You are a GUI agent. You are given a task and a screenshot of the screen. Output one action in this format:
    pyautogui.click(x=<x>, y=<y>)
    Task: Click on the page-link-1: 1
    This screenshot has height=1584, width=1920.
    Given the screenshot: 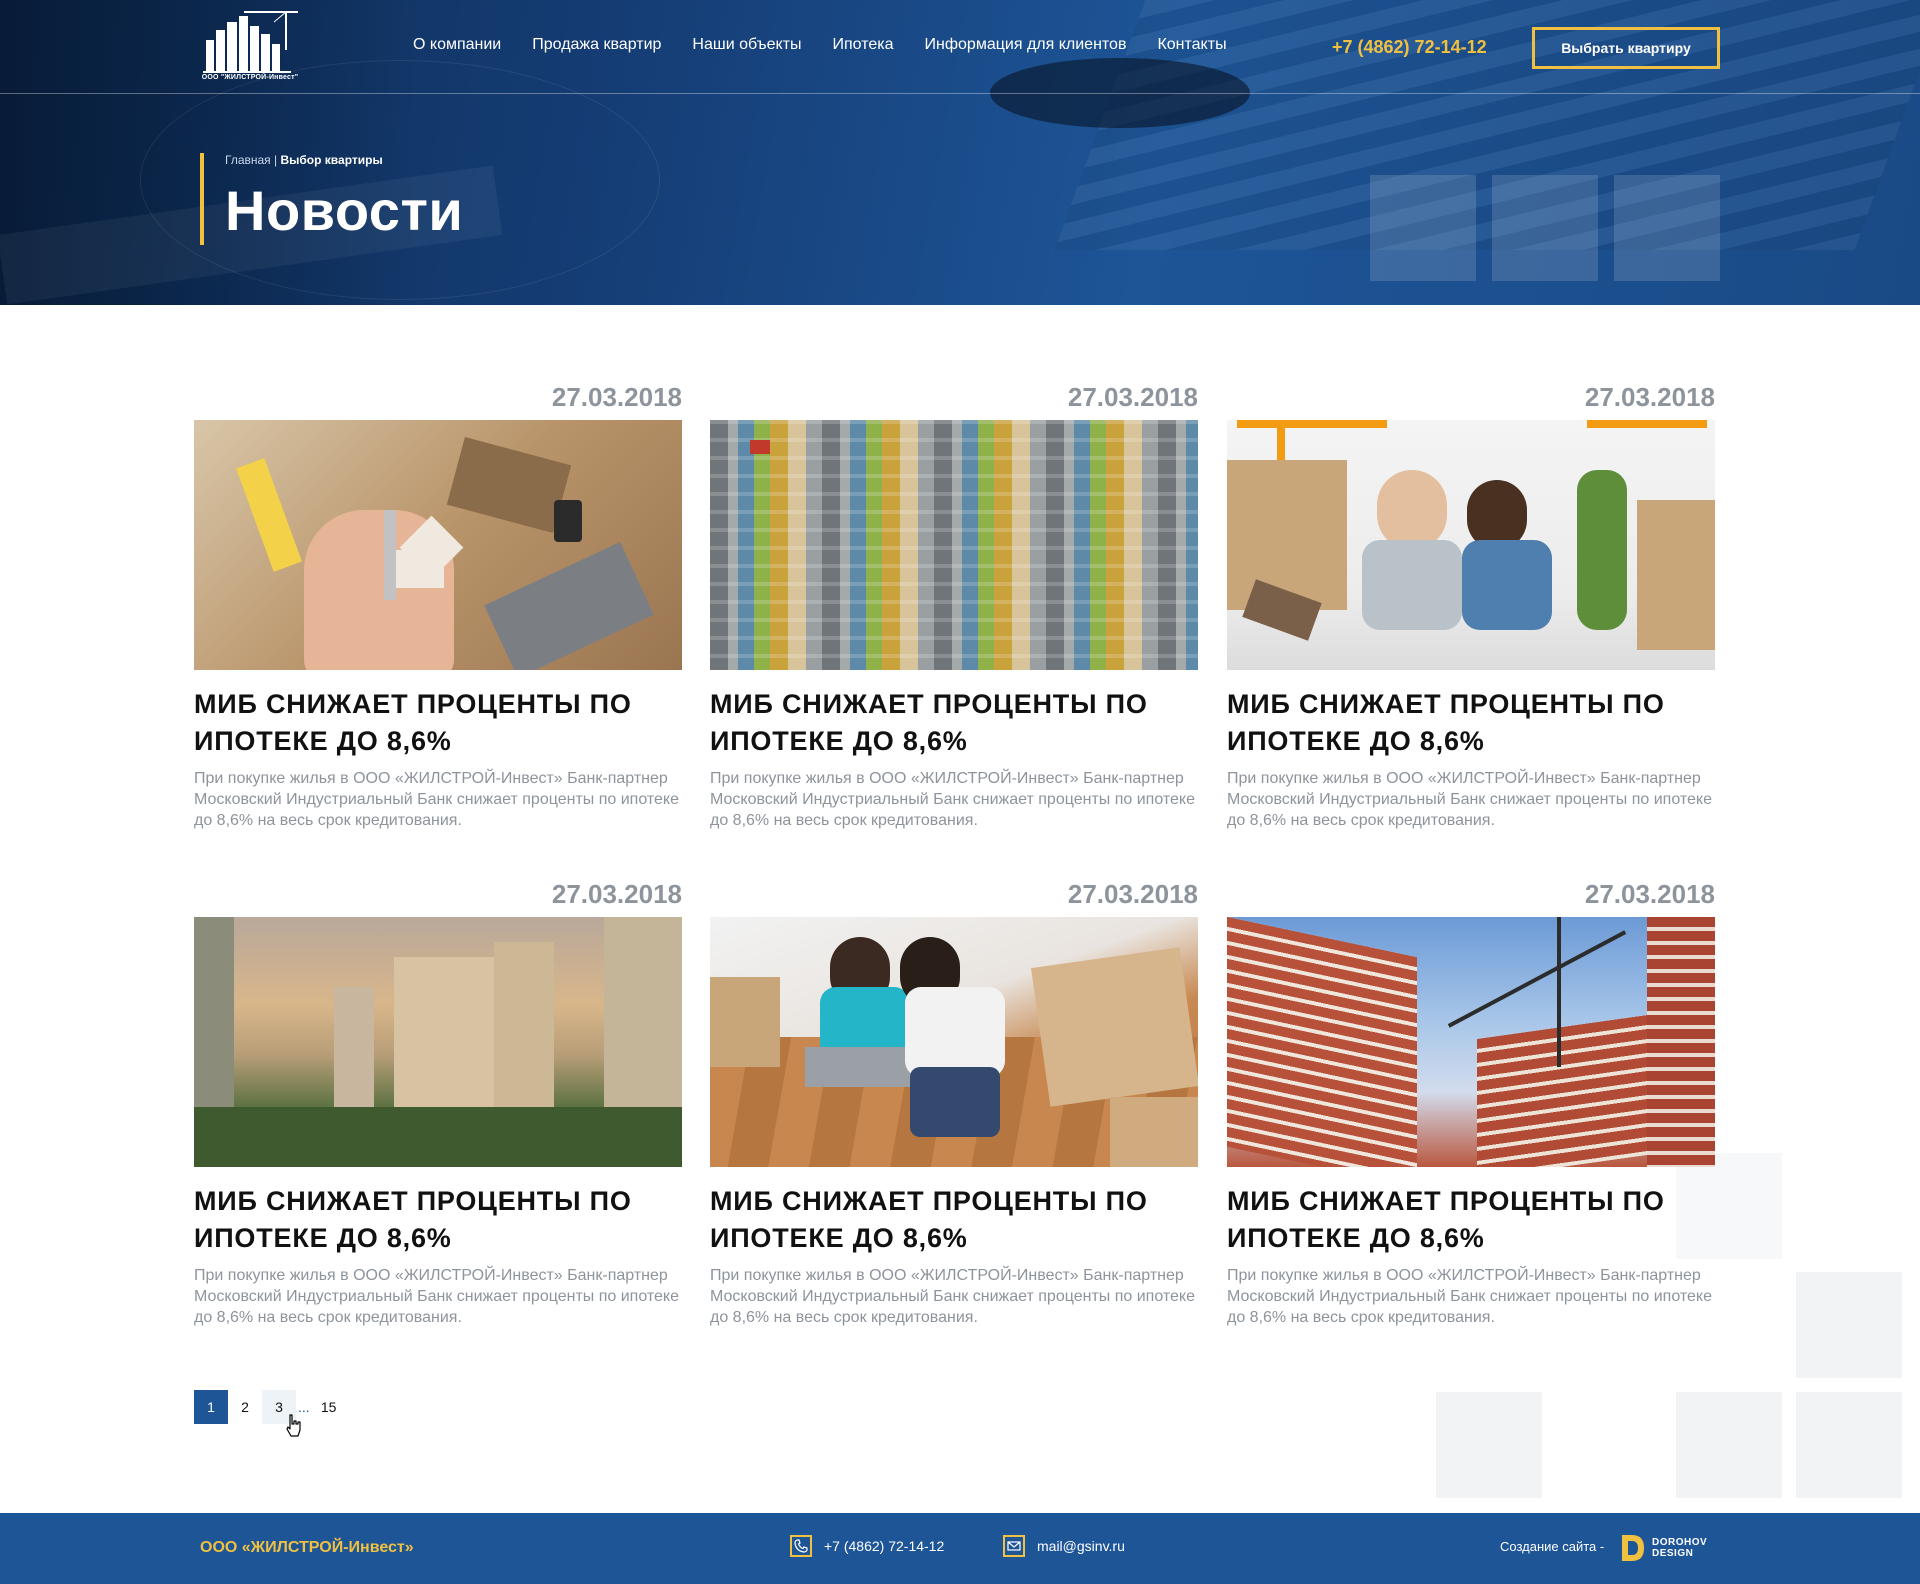 What is the action you would take?
    pyautogui.click(x=211, y=1407)
    